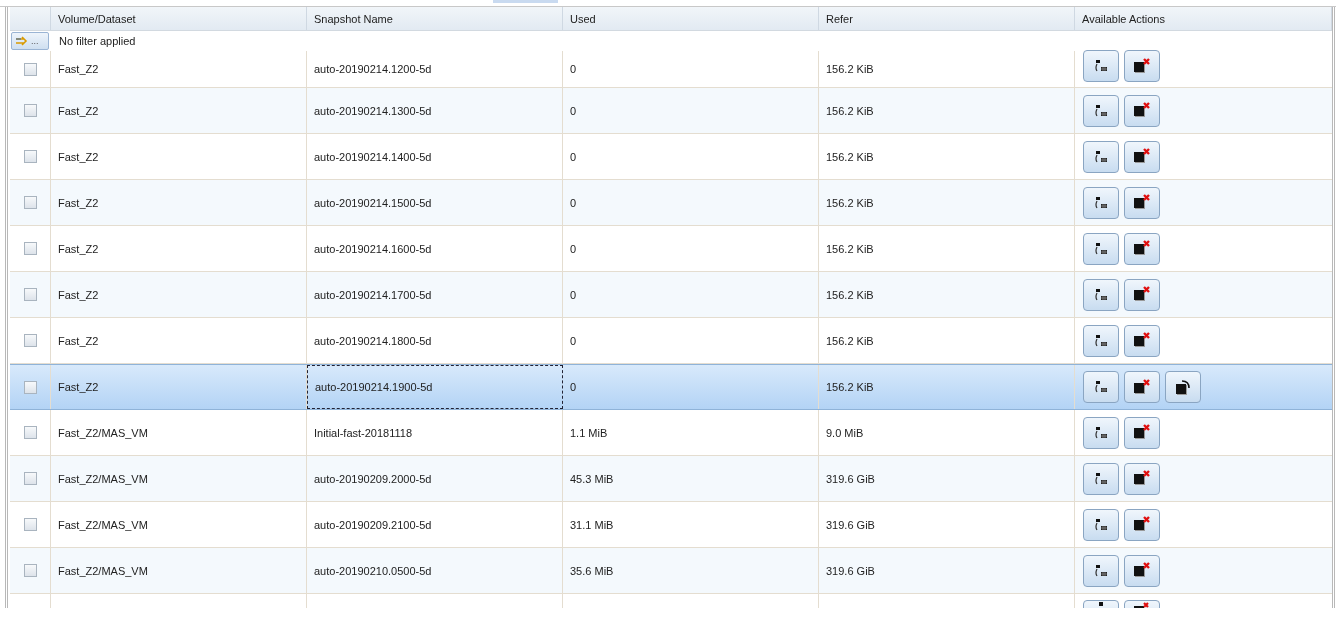 Image resolution: width=1336 pixels, height=636 pixels. I want to click on snapshot-name: Initial-fast-20181118, so click(363, 432).